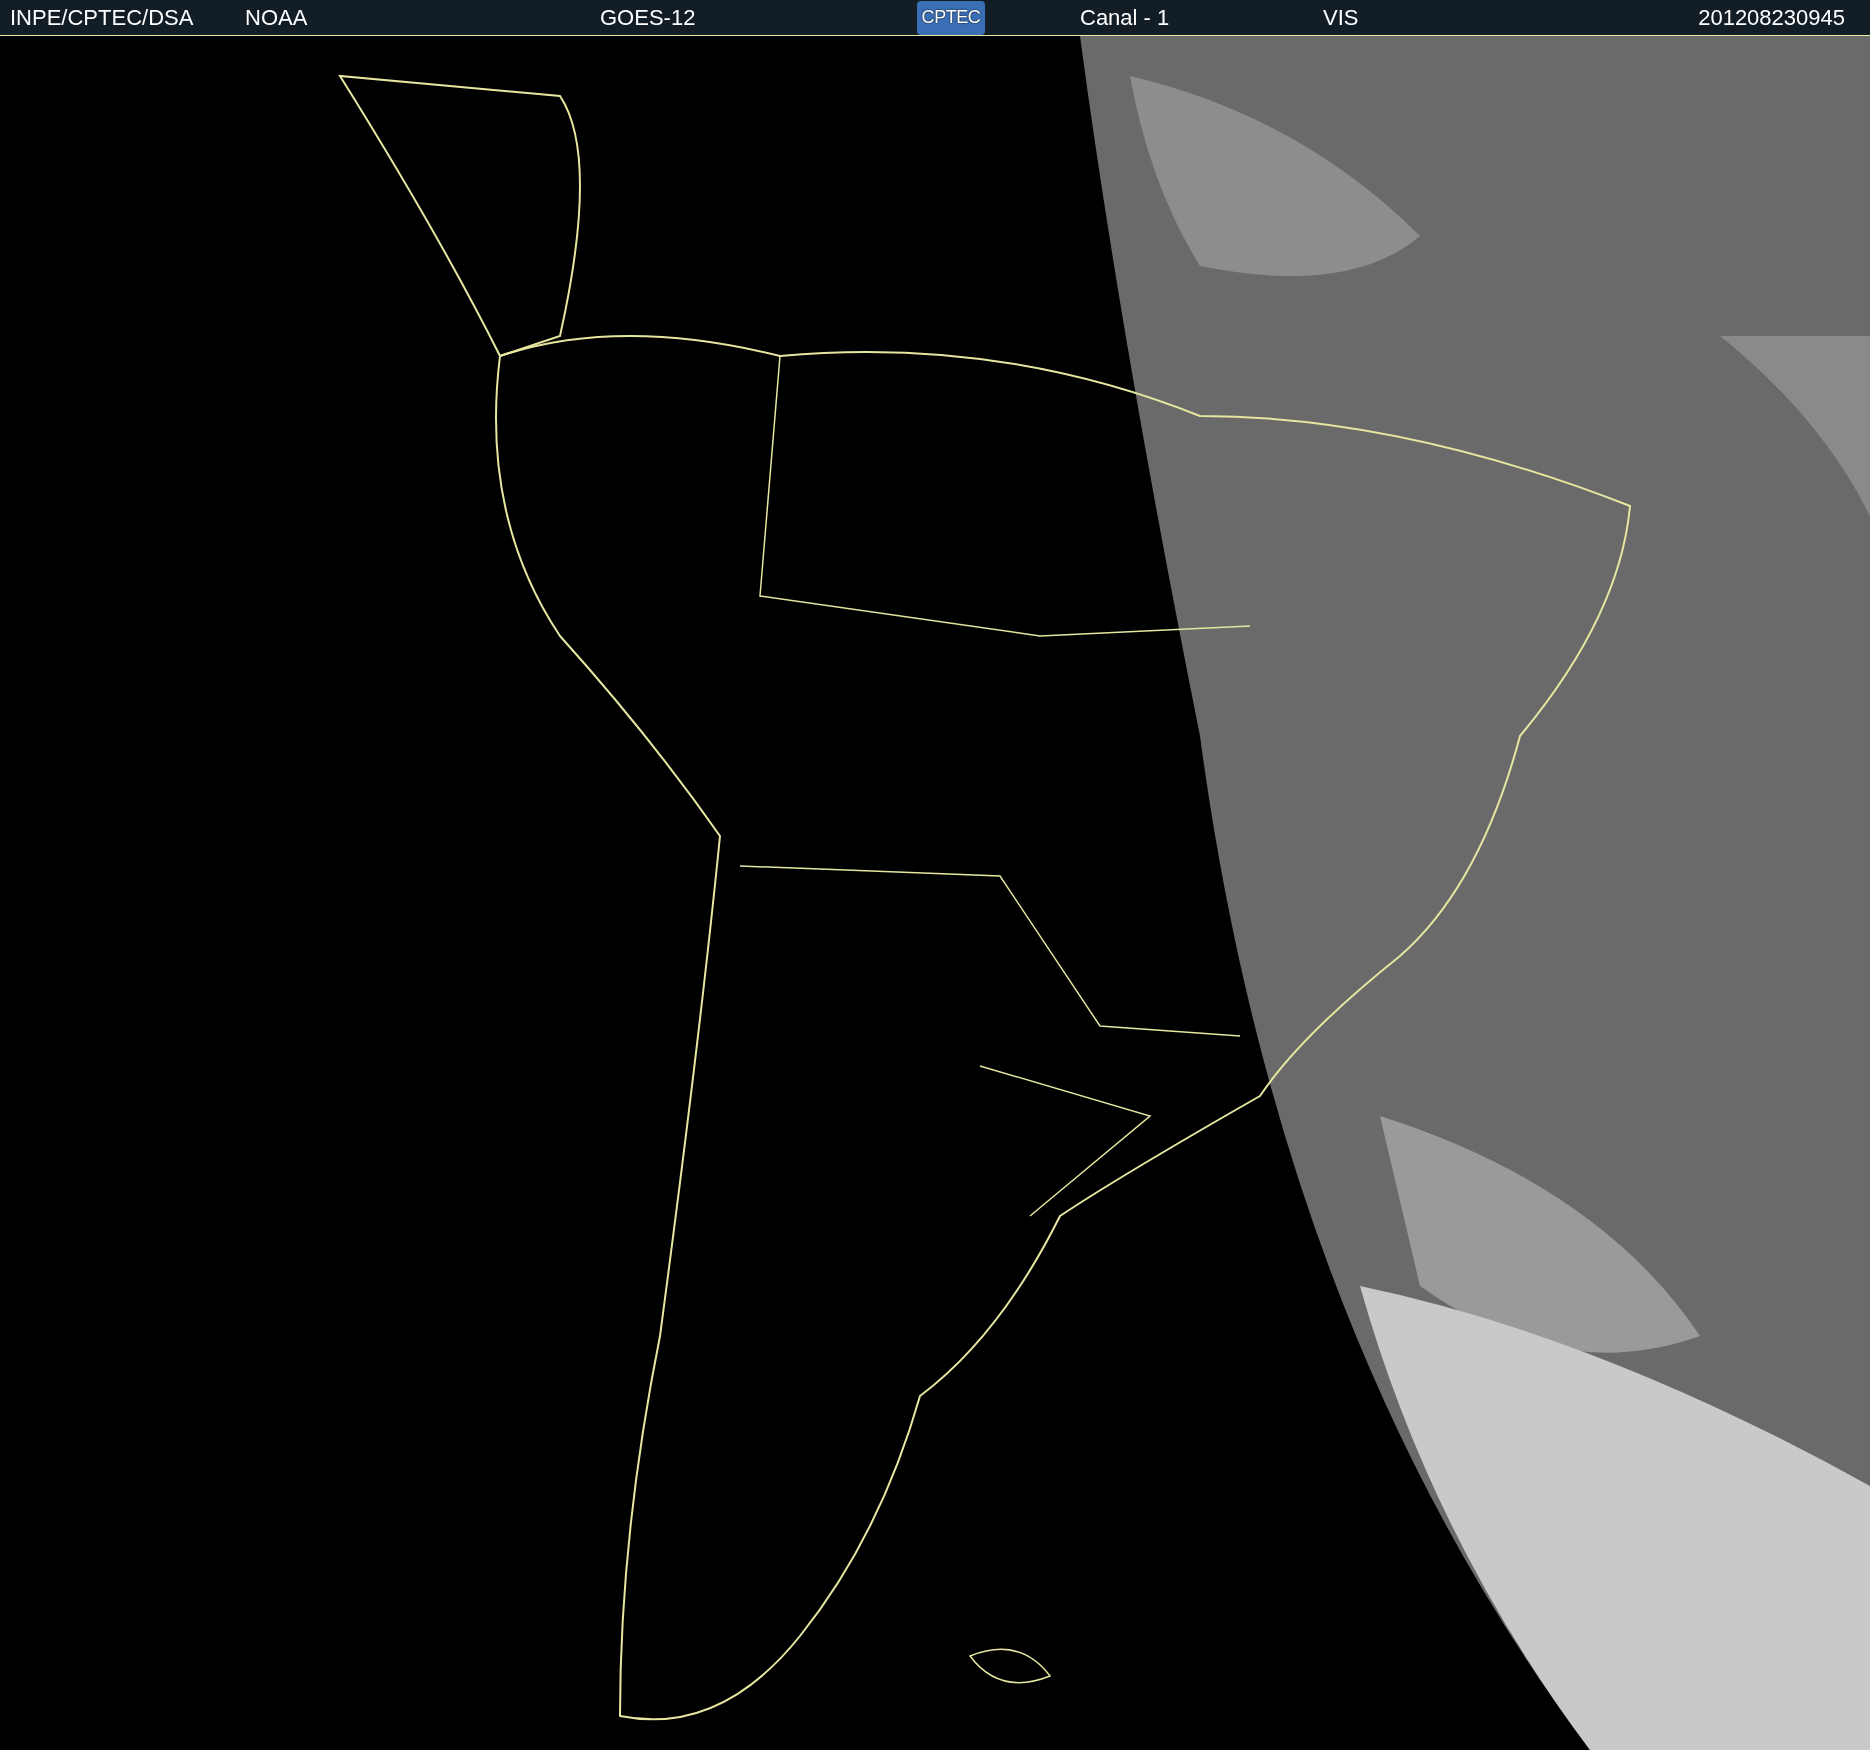 The height and width of the screenshot is (1750, 1870). Describe the element at coordinates (102, 17) in the screenshot. I see `source-label: INPE/CPTEC/DSA` at that location.